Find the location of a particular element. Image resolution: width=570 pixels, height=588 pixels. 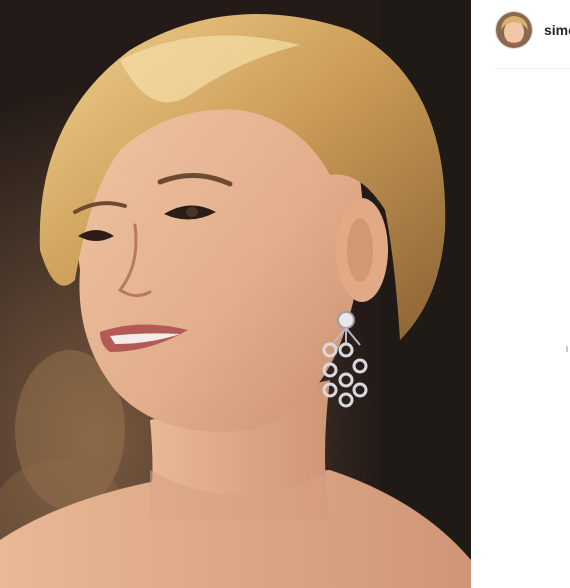

header-divider is located at coordinates (532, 68).